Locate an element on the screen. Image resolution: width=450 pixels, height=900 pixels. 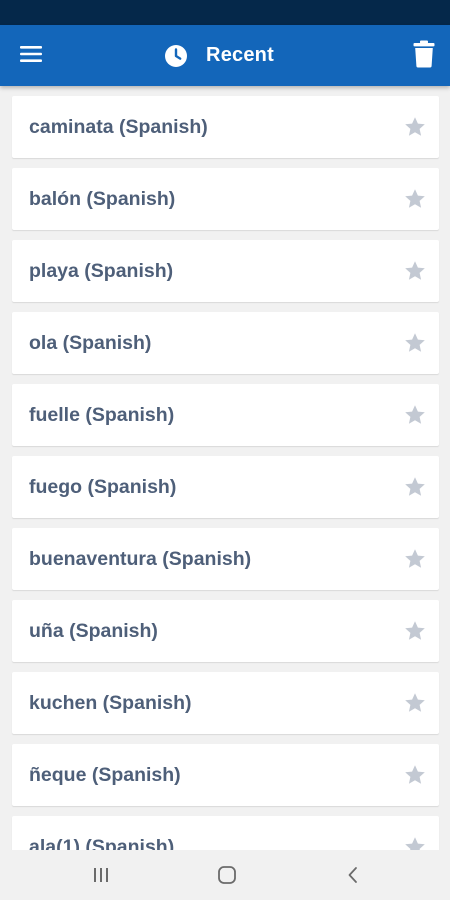
word-label: playa (Spanish) is located at coordinates (101, 271).